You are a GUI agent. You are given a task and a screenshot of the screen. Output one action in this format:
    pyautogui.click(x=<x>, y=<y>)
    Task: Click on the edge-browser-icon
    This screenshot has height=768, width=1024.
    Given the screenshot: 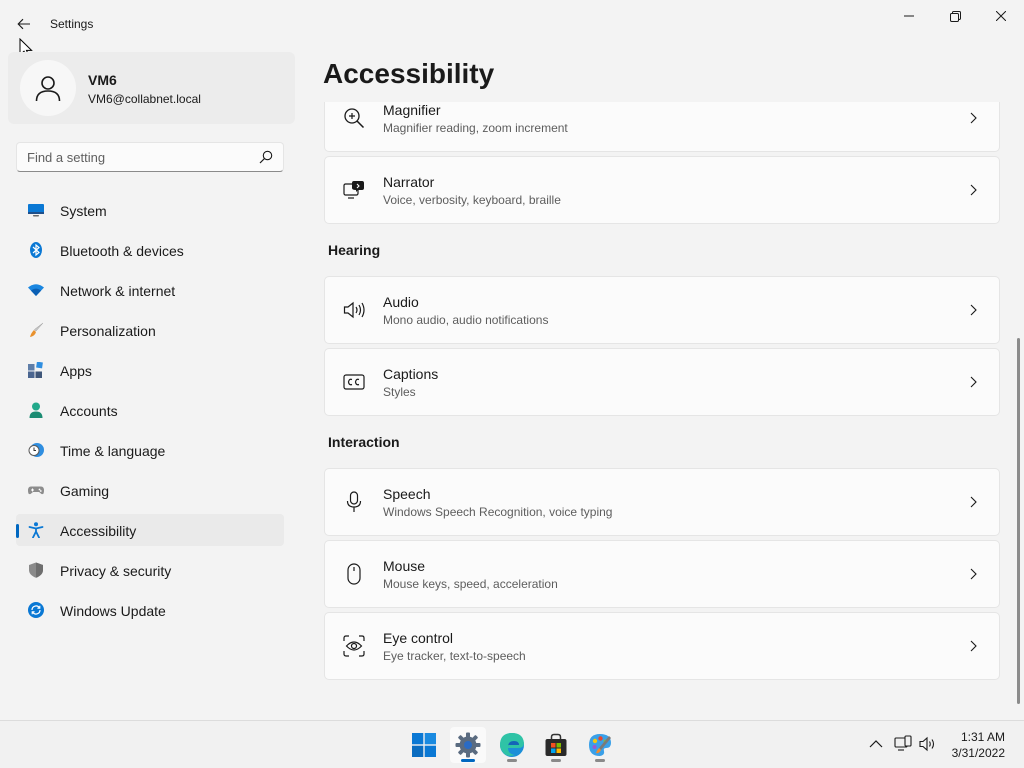 What is the action you would take?
    pyautogui.click(x=512, y=745)
    